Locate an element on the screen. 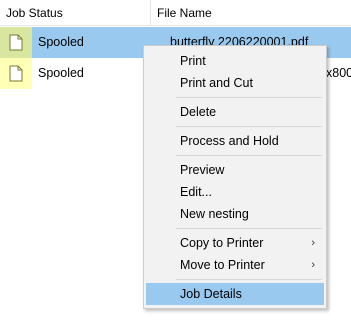  menu-item-label: New nesting is located at coordinates (214, 214).